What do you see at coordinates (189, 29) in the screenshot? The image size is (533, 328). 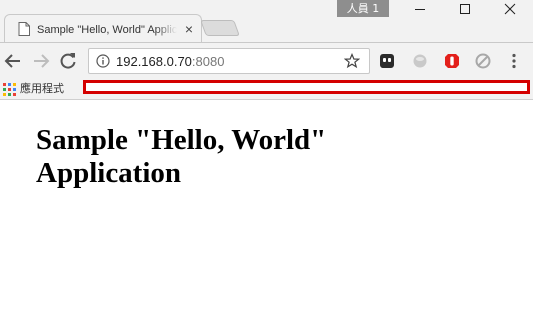 I see `tab-close-button: ×` at bounding box center [189, 29].